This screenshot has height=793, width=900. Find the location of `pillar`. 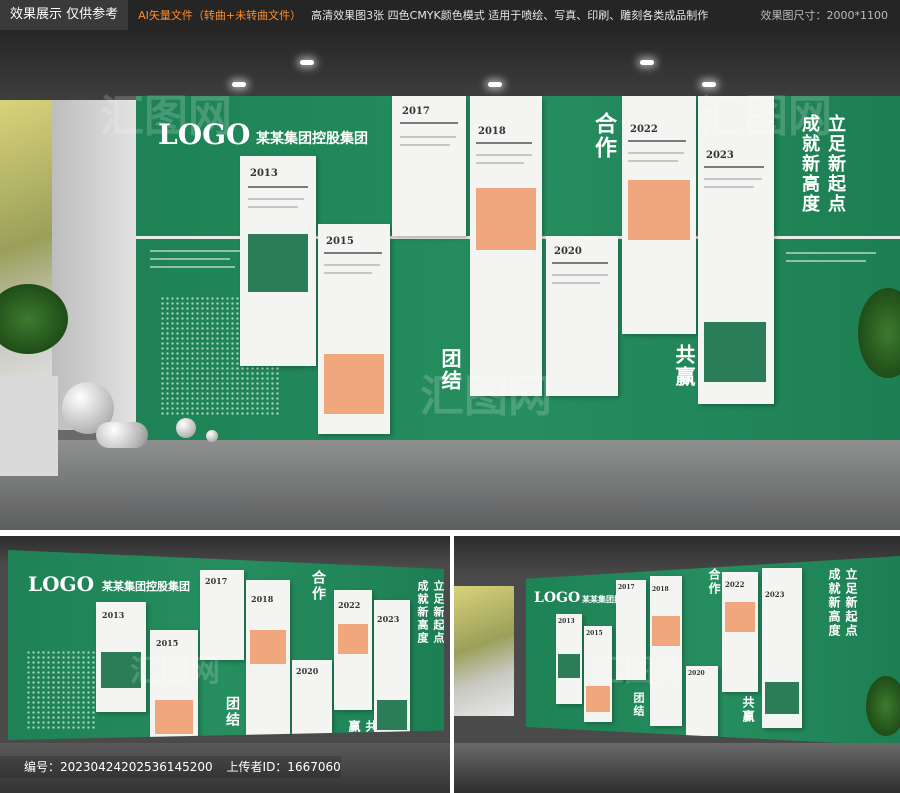

pillar is located at coordinates (94, 265).